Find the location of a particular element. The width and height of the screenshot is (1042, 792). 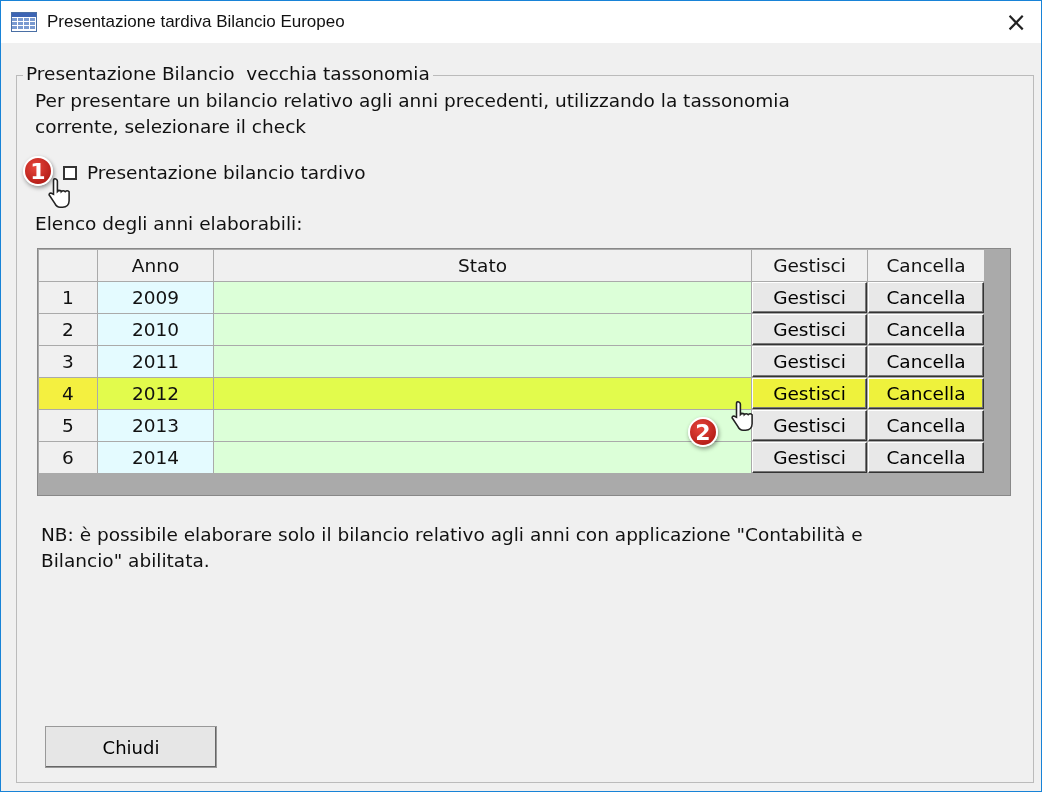

table-cell: 2009 is located at coordinates (155, 297).